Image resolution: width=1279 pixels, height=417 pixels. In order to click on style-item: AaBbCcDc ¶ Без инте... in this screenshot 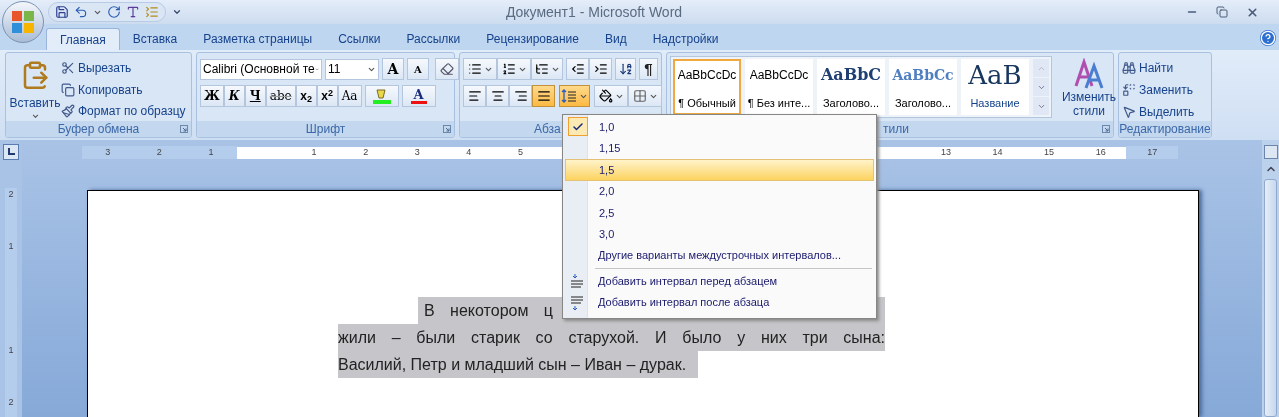, I will do `click(779, 87)`.